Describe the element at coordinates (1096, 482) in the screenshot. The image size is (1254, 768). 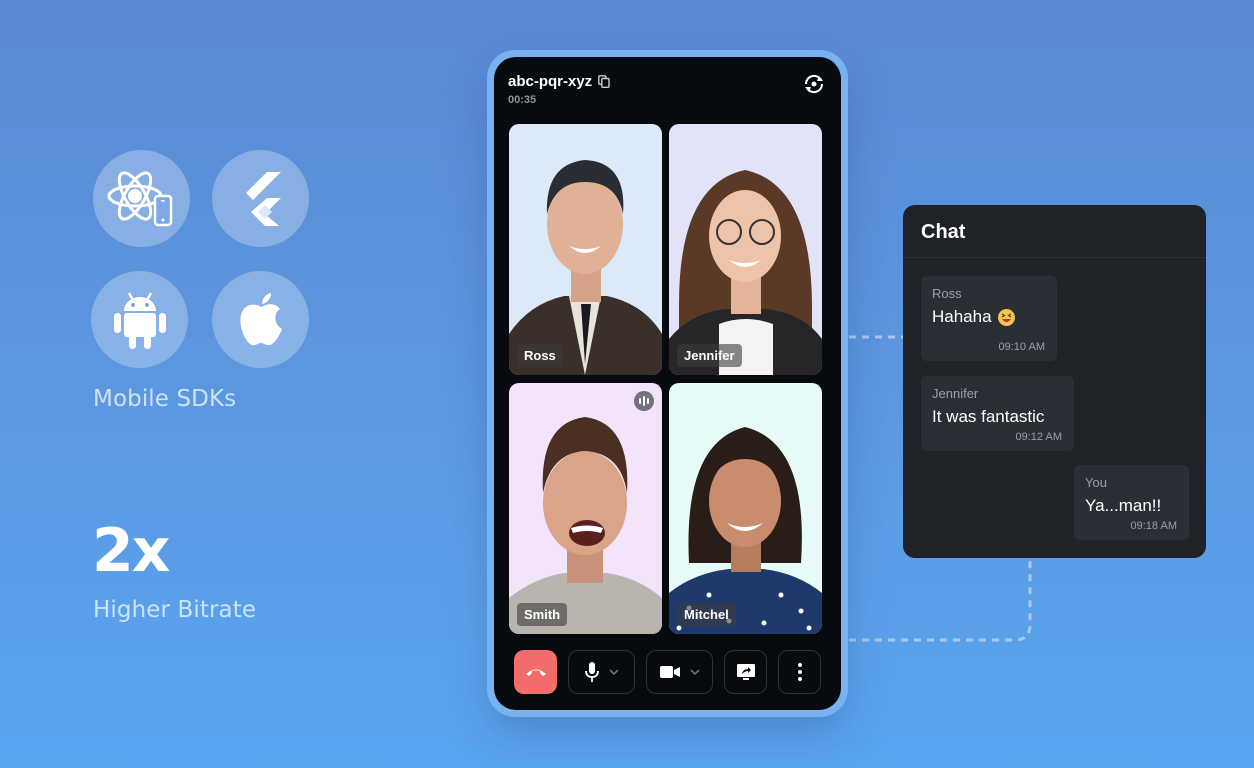
I see `message-sender: You` at that location.